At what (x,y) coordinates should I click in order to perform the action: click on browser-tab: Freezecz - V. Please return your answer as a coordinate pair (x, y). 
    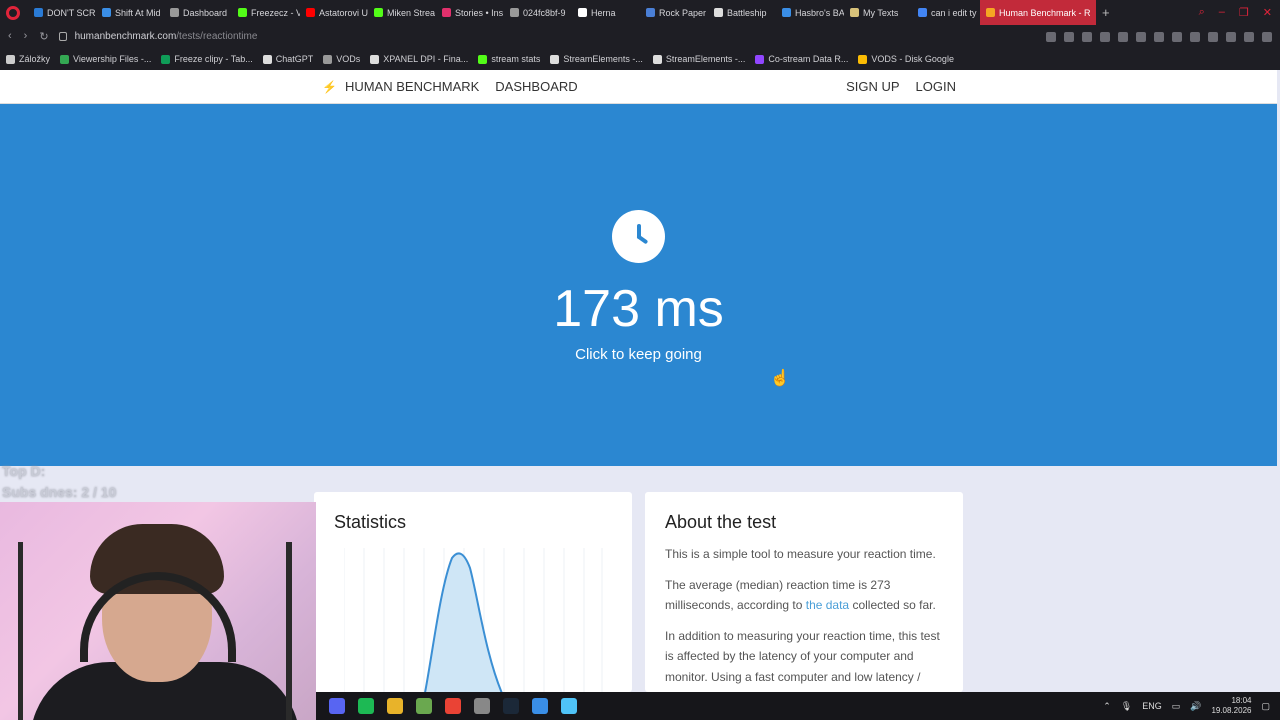
    Looking at the image, I should click on (266, 12).